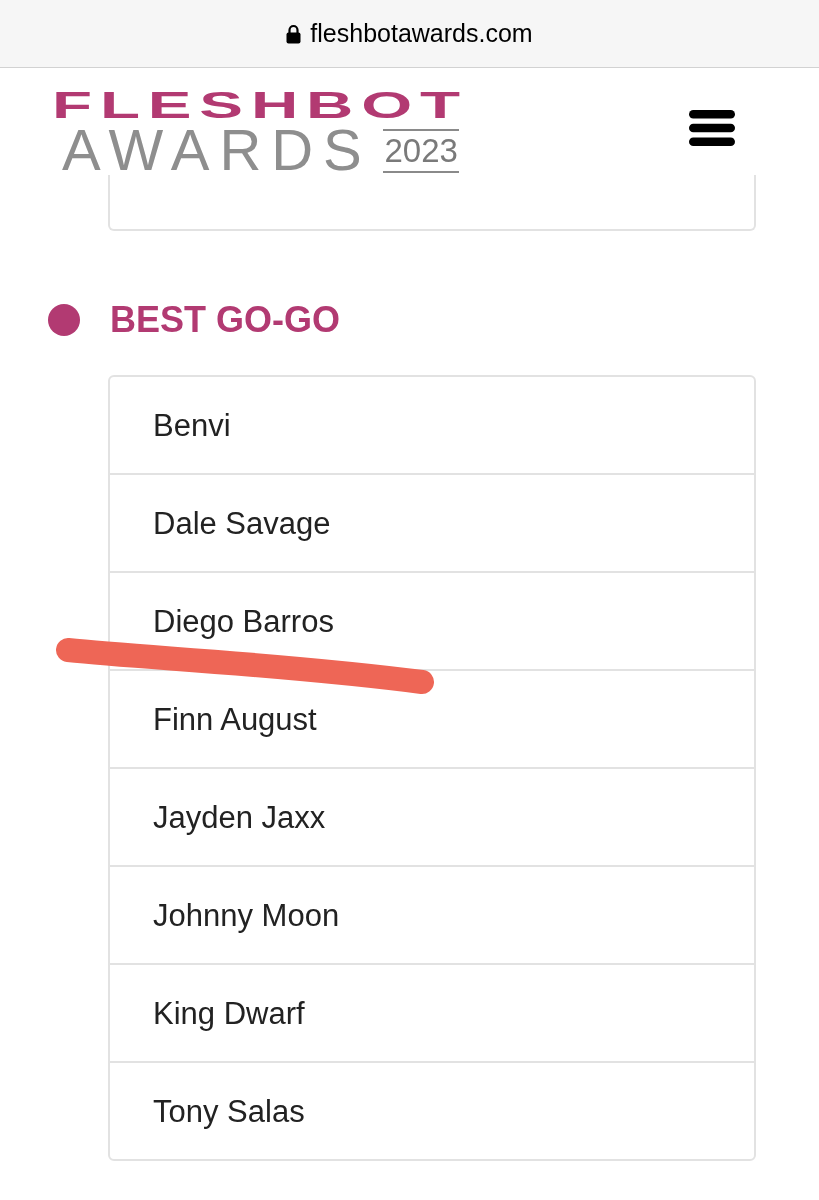 This screenshot has width=819, height=1200. Describe the element at coordinates (239, 817) in the screenshot. I see `nominee-name: Jayden Jaxx` at that location.